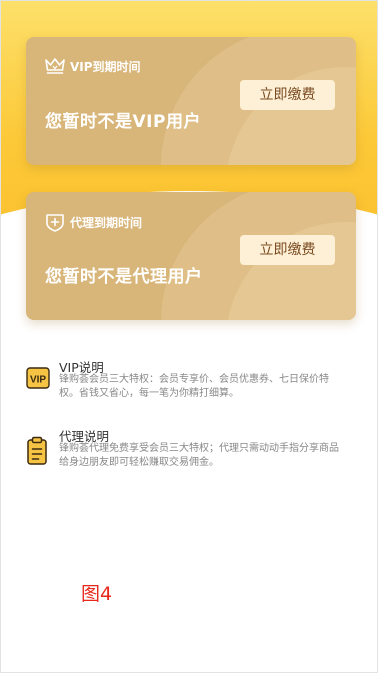  What do you see at coordinates (105, 66) in the screenshot?
I see `vip-expire-label: VIP到期时间` at bounding box center [105, 66].